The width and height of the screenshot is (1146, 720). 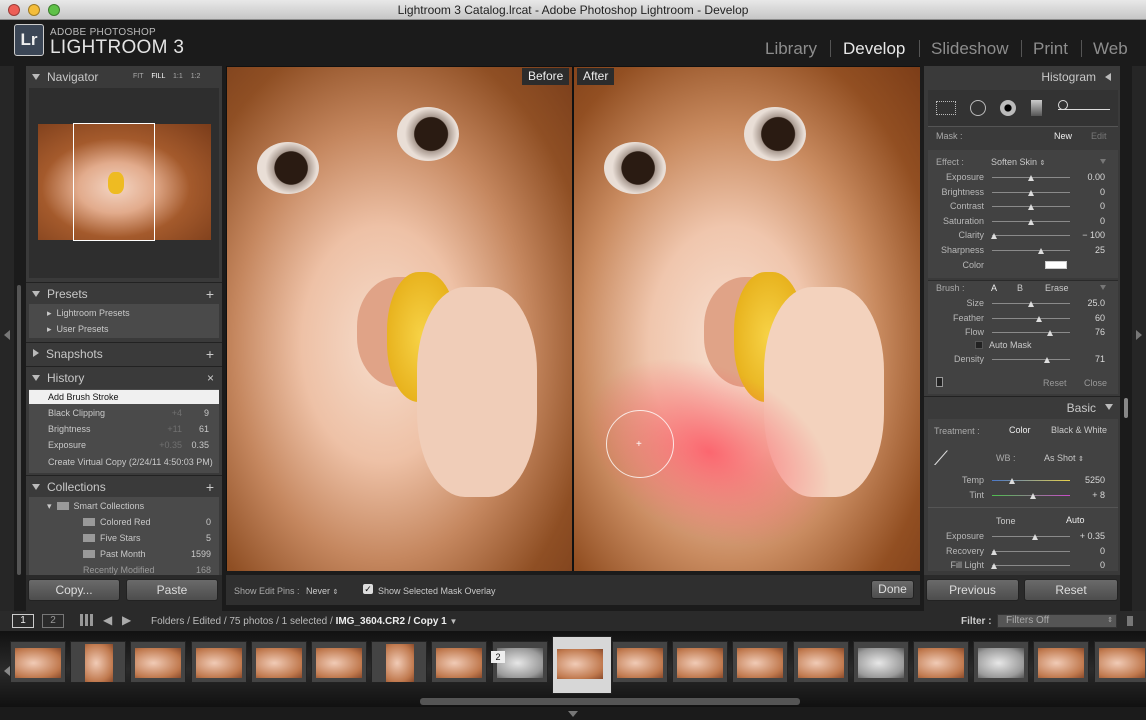 What do you see at coordinates (78, 329) in the screenshot?
I see `preset-folder-user: ▸ User Presets` at bounding box center [78, 329].